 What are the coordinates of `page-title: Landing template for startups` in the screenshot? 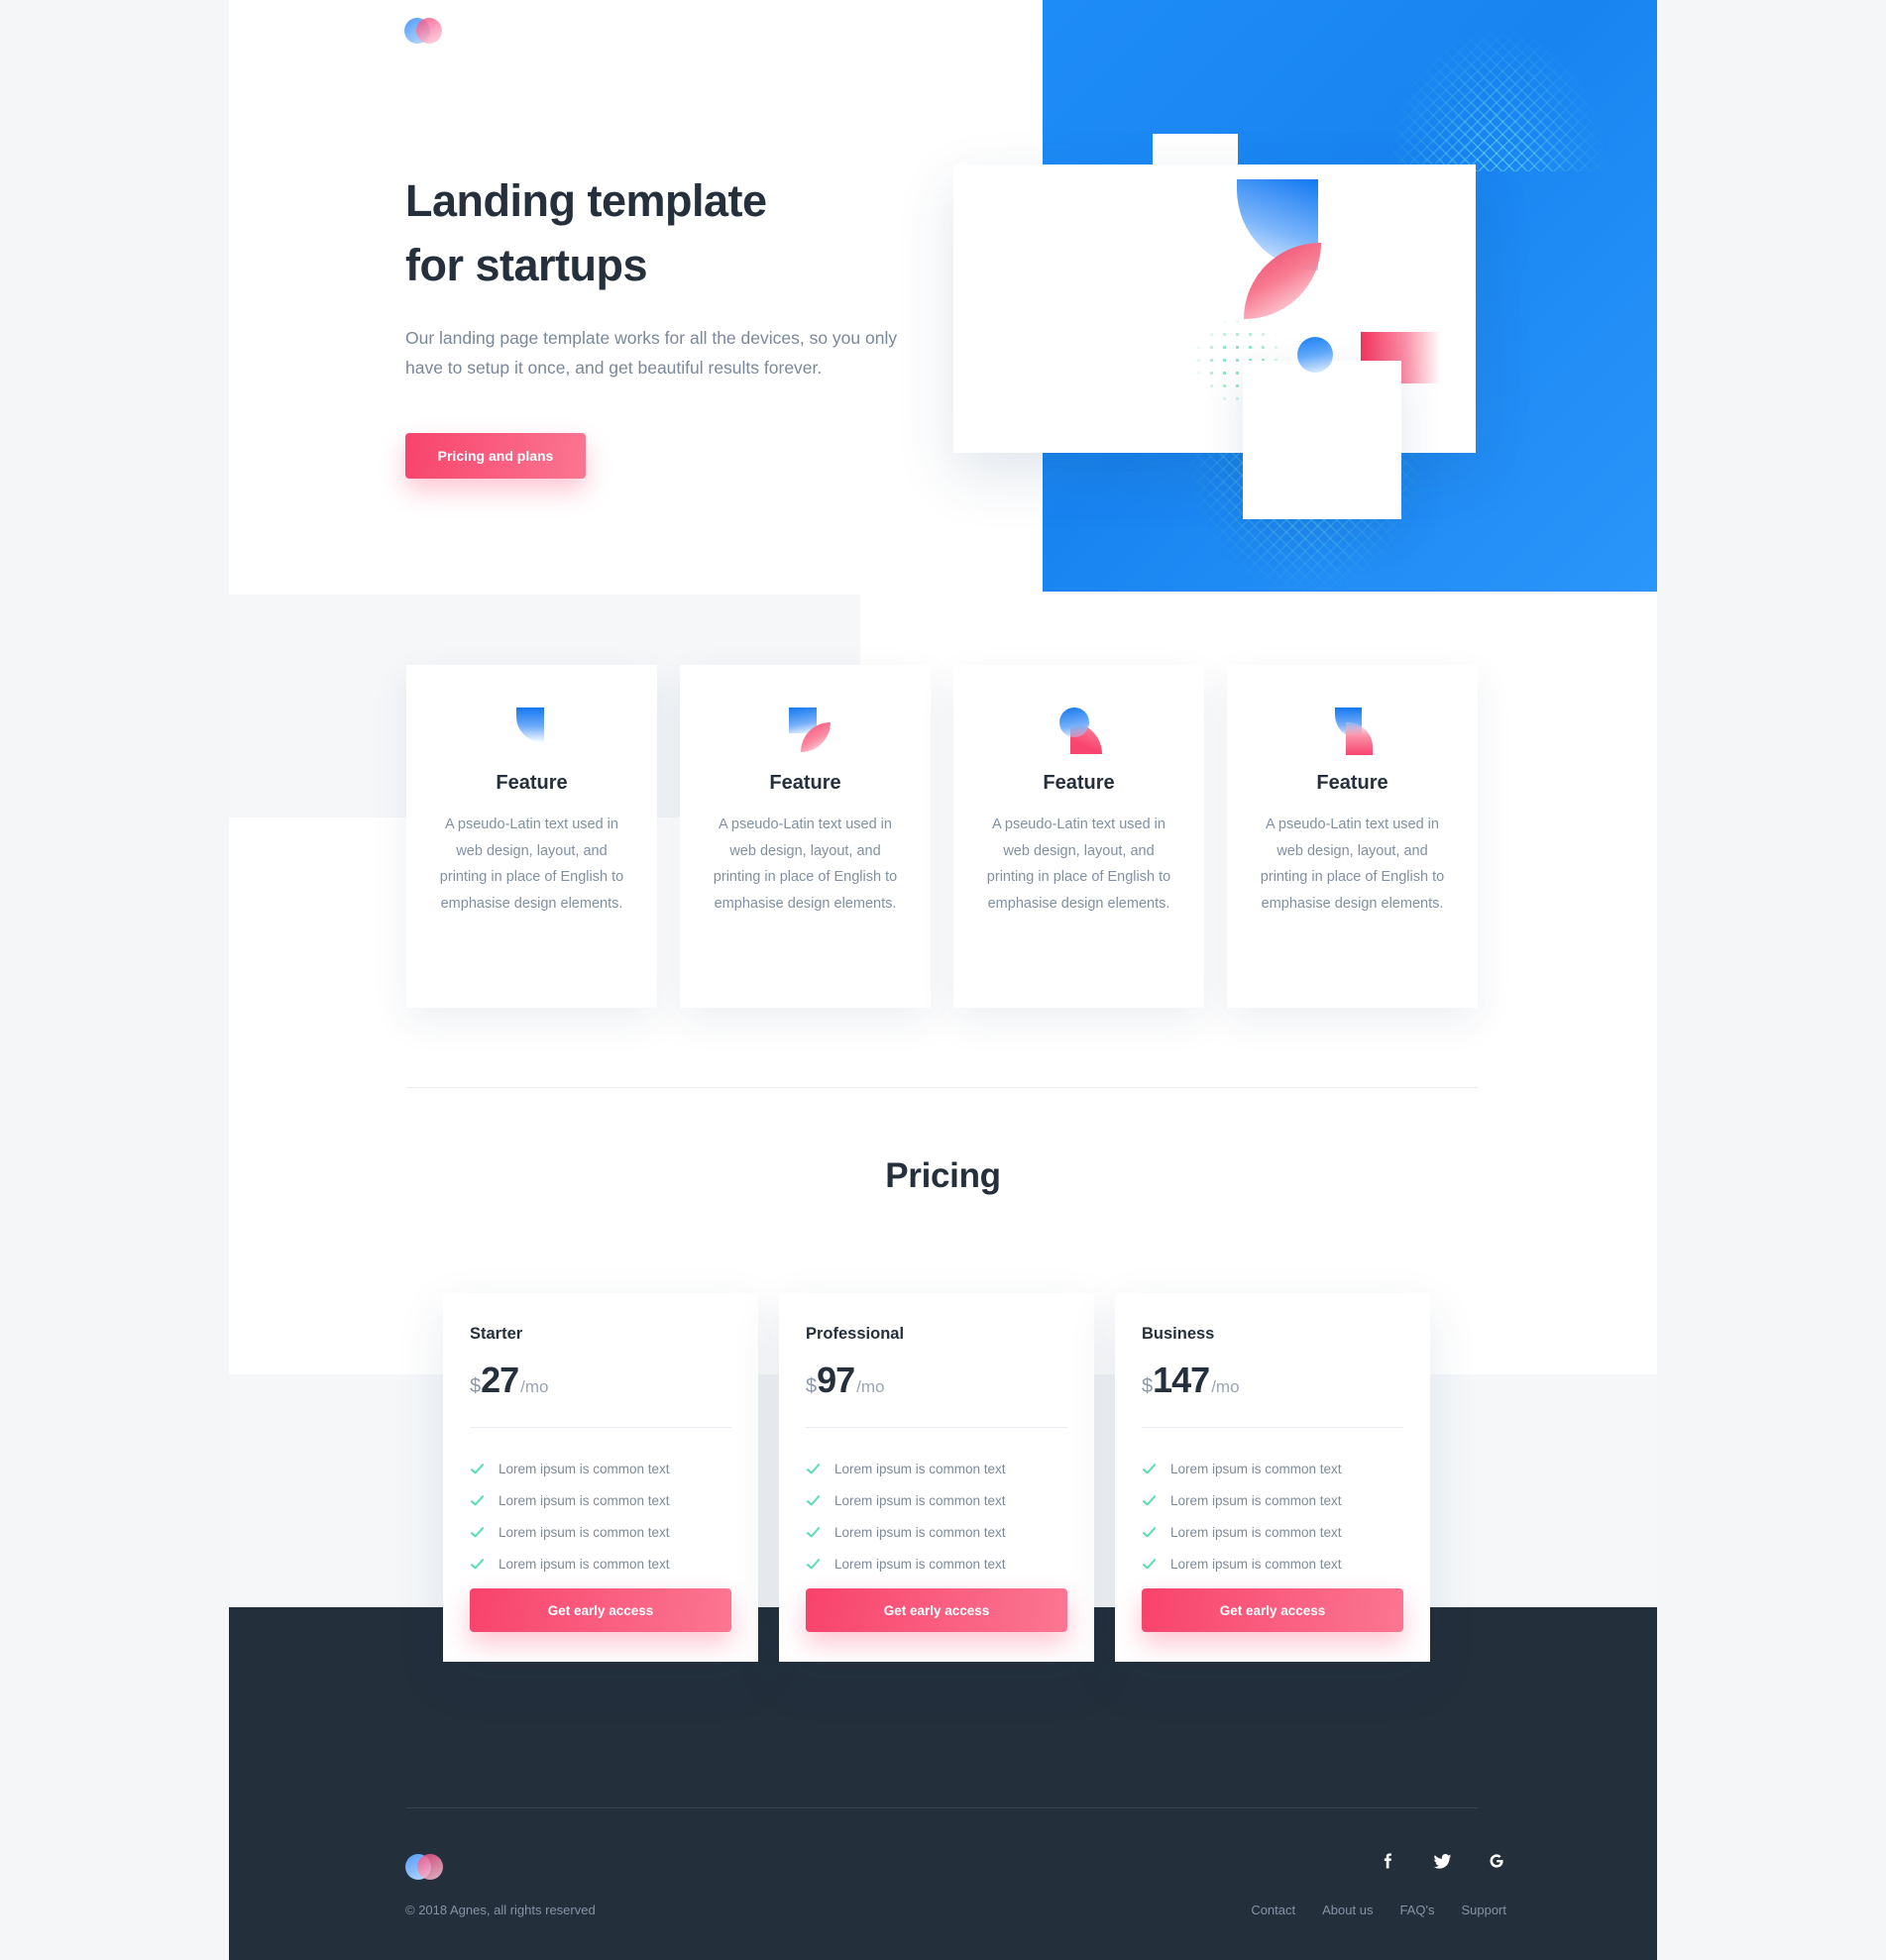 It's located at (663, 232).